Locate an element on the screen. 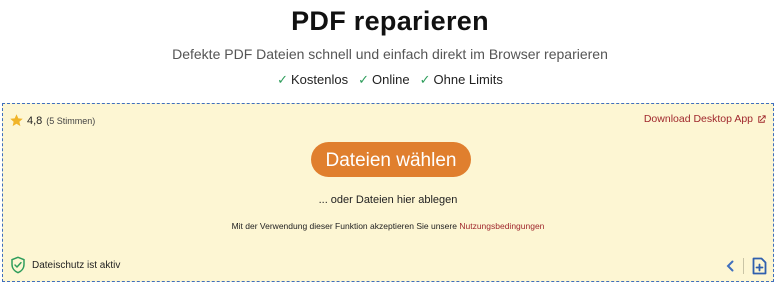  feature-list: ✓ Kostenlos ✓ Online ✓ Ohne Limits is located at coordinates (390, 80).